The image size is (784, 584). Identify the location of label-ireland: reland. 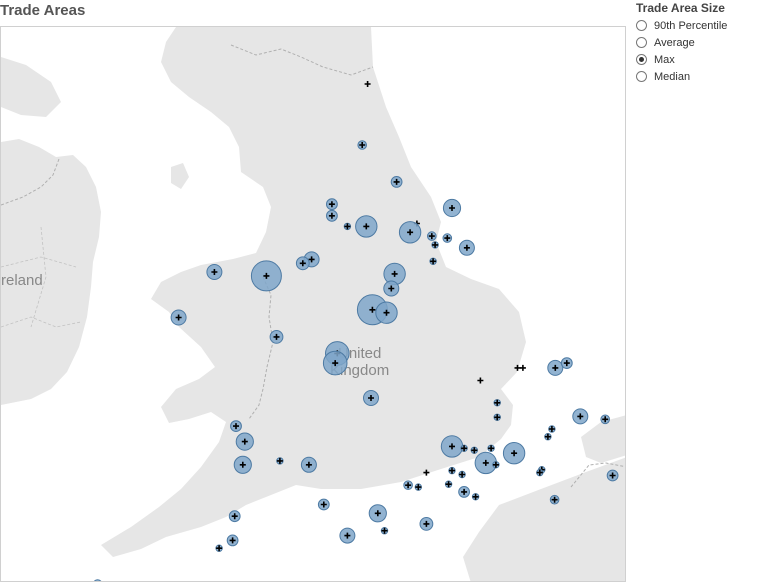
(22, 280).